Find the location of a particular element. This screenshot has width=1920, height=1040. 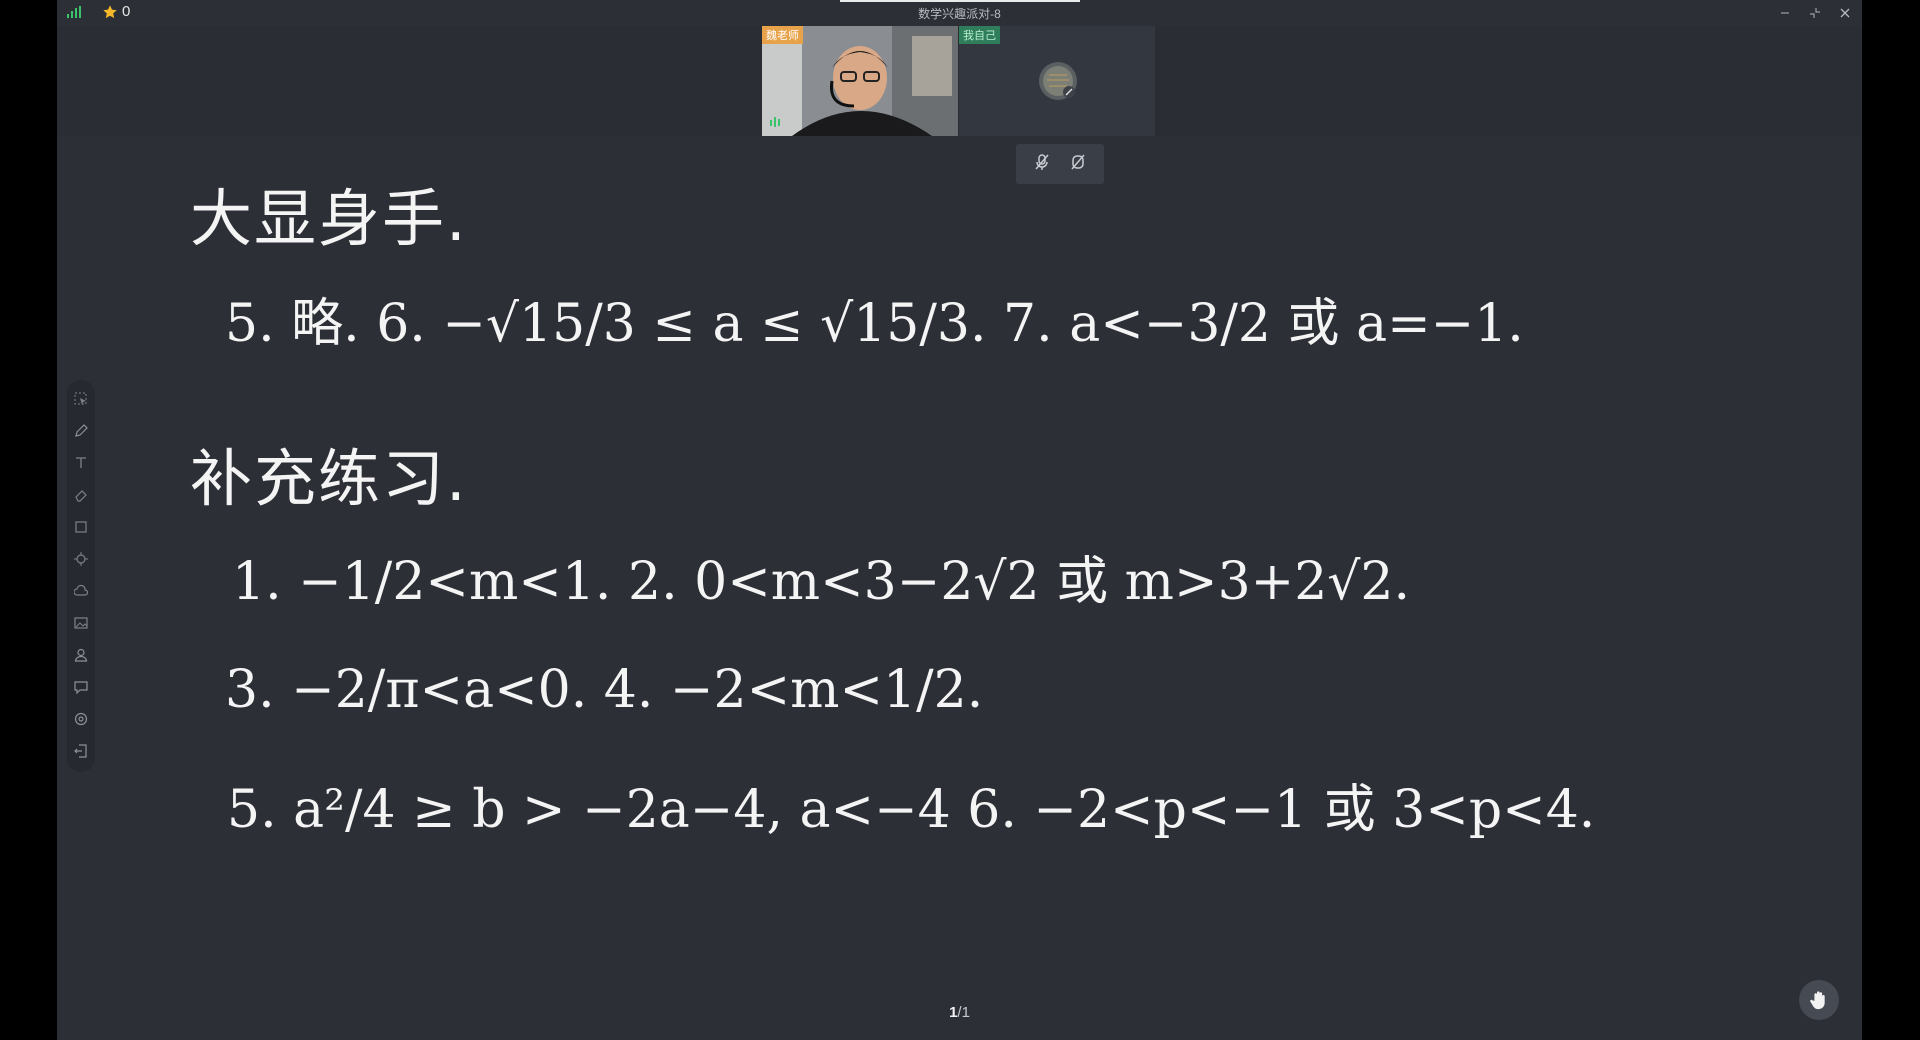

total-pages: /1 is located at coordinates (963, 1012).